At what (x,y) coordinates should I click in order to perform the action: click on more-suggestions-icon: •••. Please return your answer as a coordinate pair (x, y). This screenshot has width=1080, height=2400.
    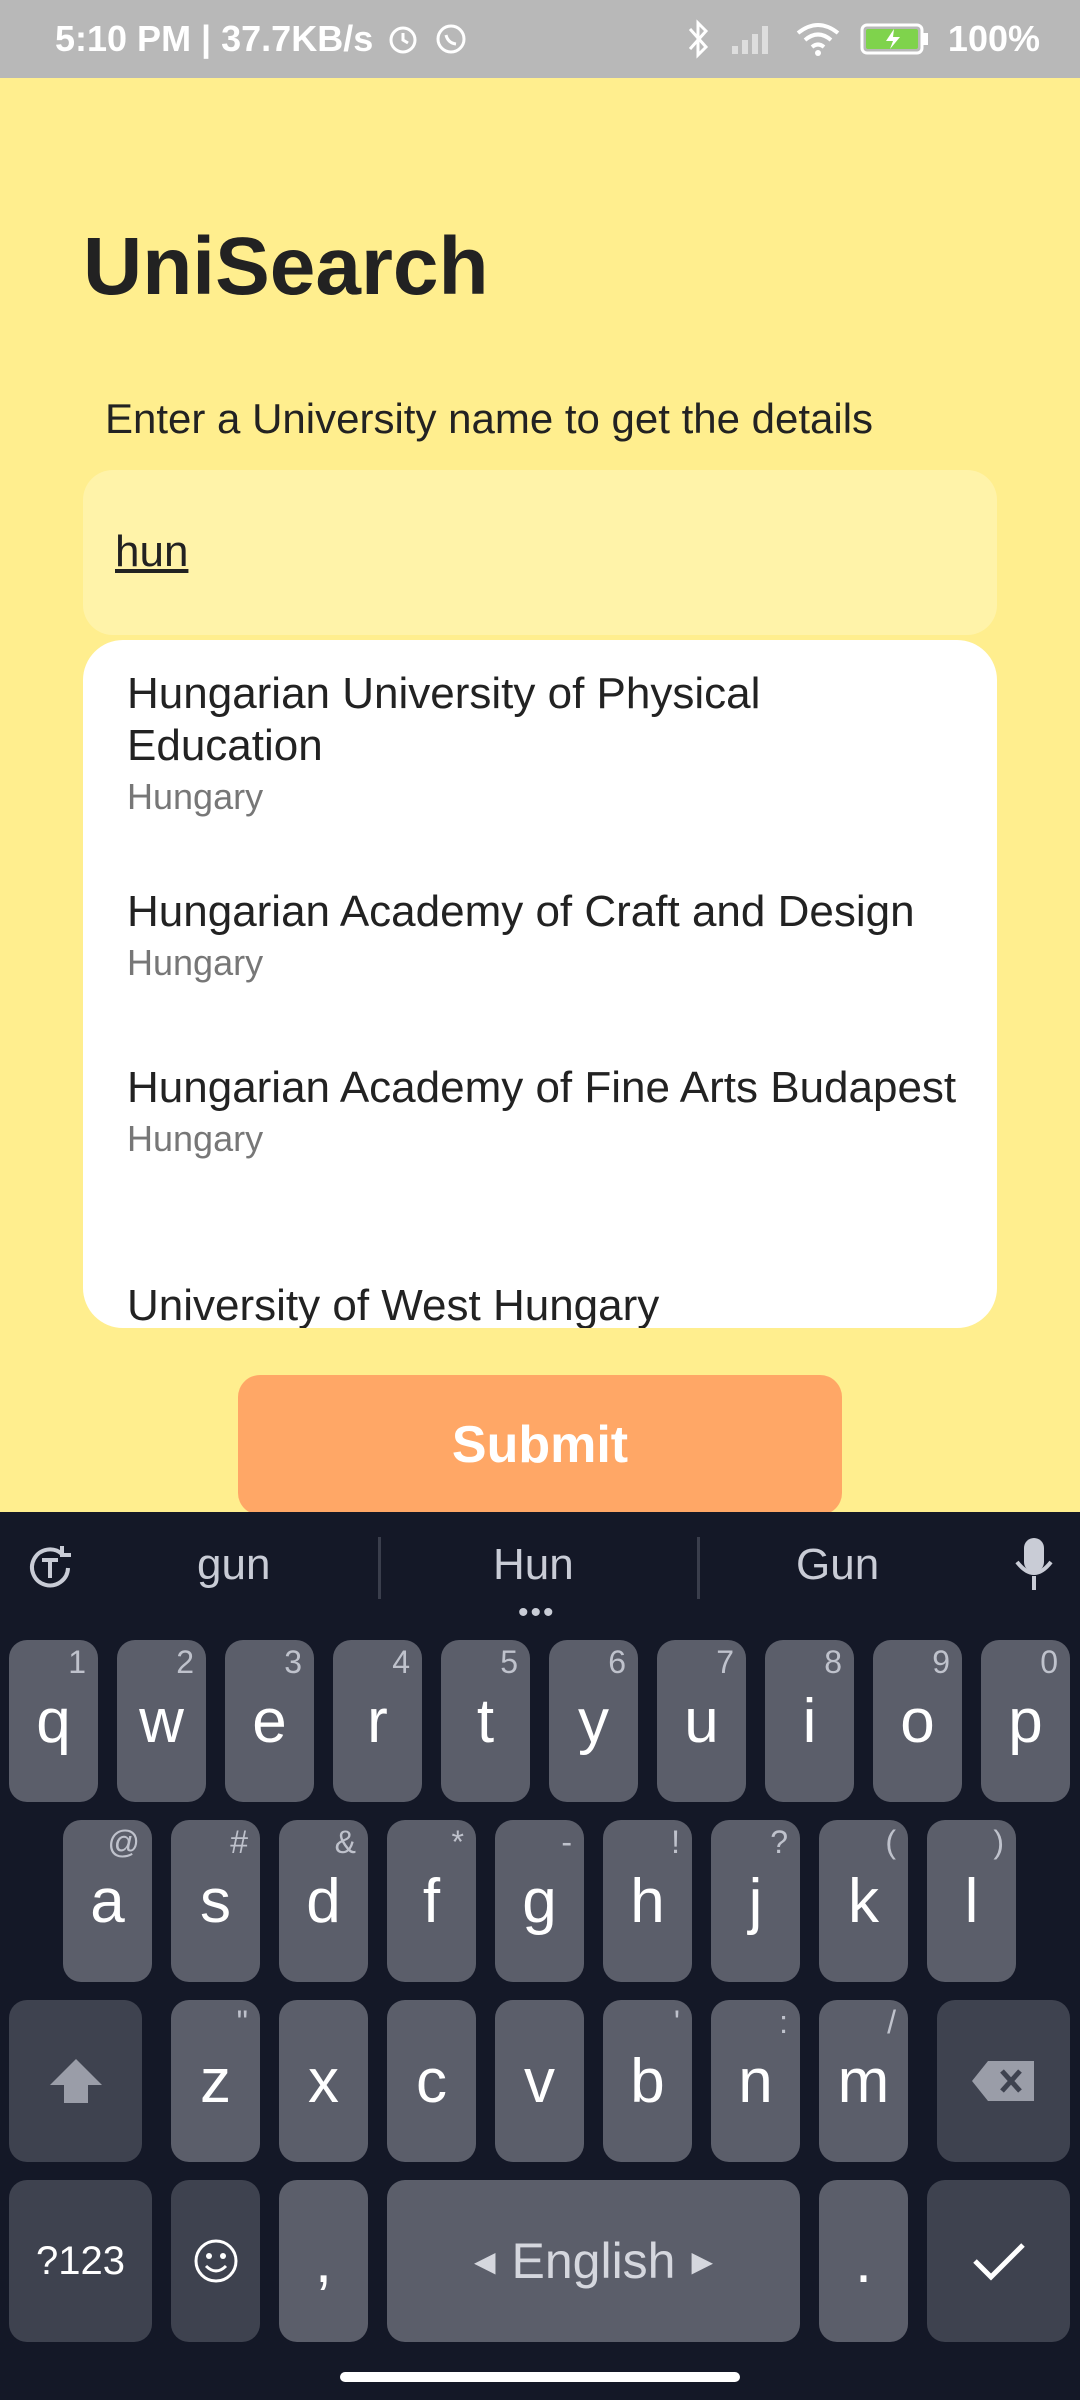
    Looking at the image, I should click on (537, 1613).